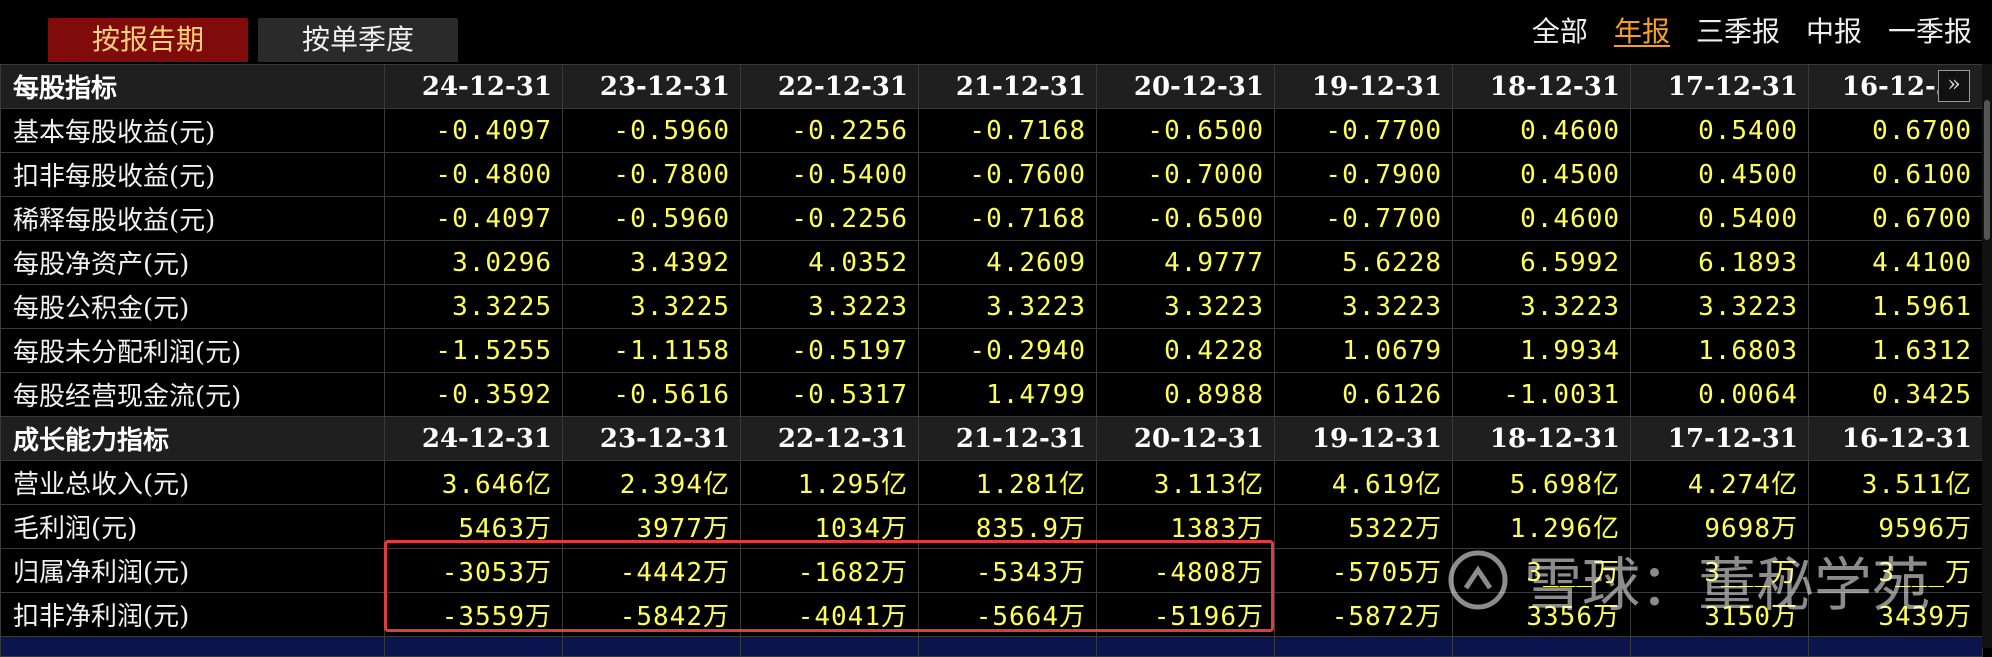 This screenshot has height=657, width=1992. Describe the element at coordinates (1738, 30) in the screenshot. I see `period-link: 三季报` at that location.